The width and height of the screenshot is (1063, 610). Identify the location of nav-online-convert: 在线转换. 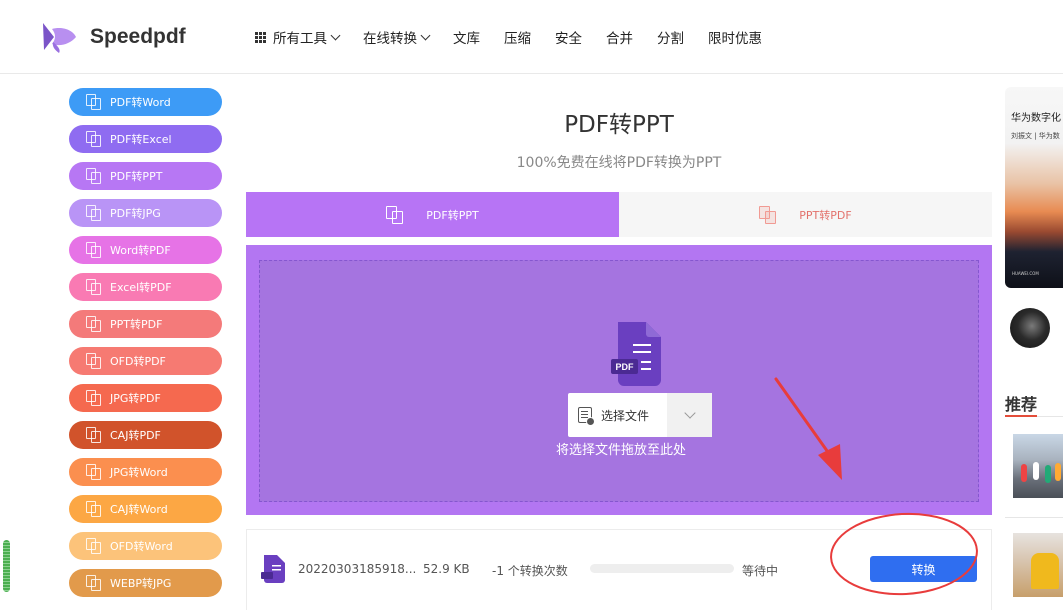
(397, 37).